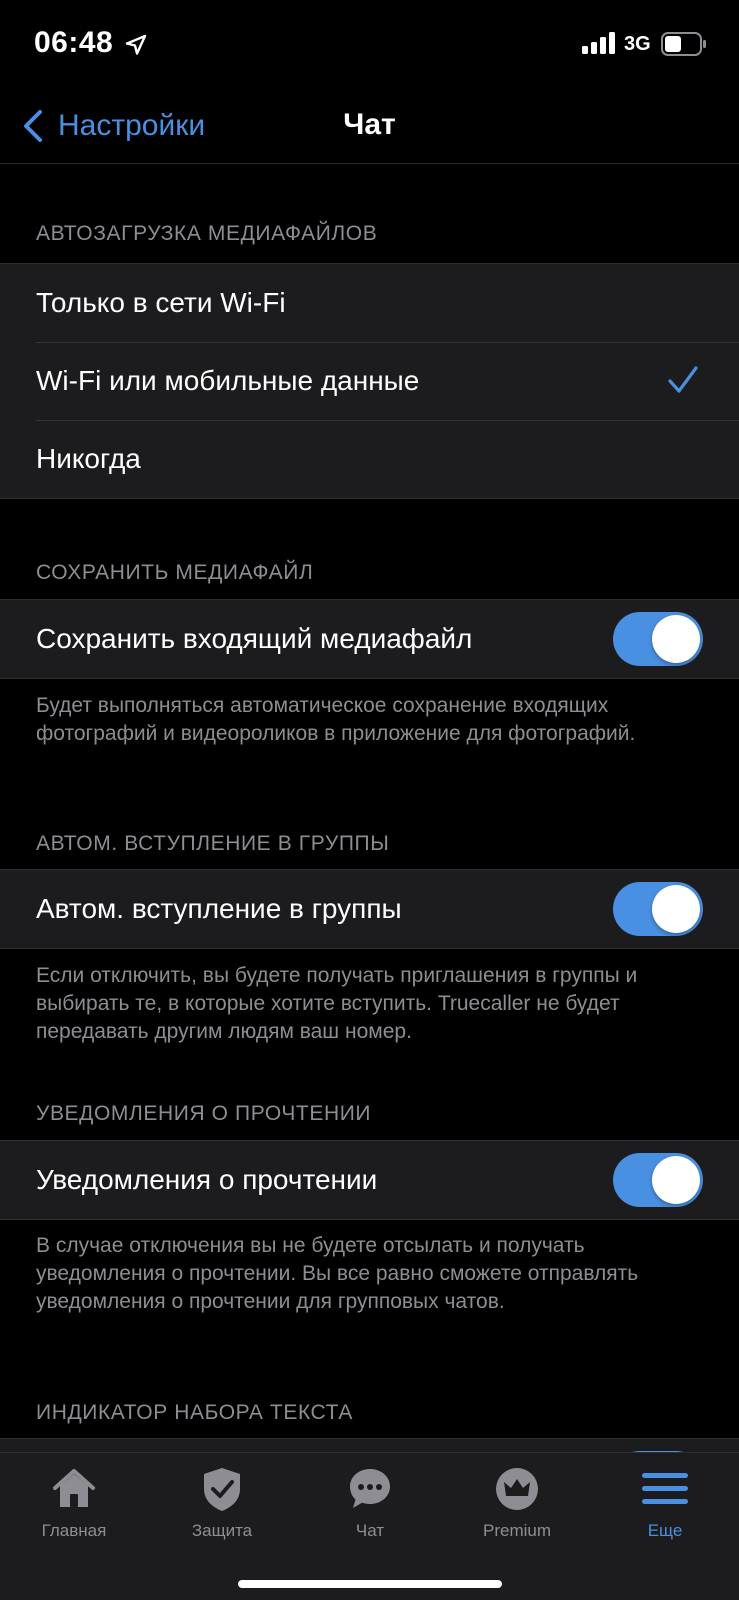 This screenshot has height=1600, width=739. I want to click on tab-label: Главная, so click(74, 1530).